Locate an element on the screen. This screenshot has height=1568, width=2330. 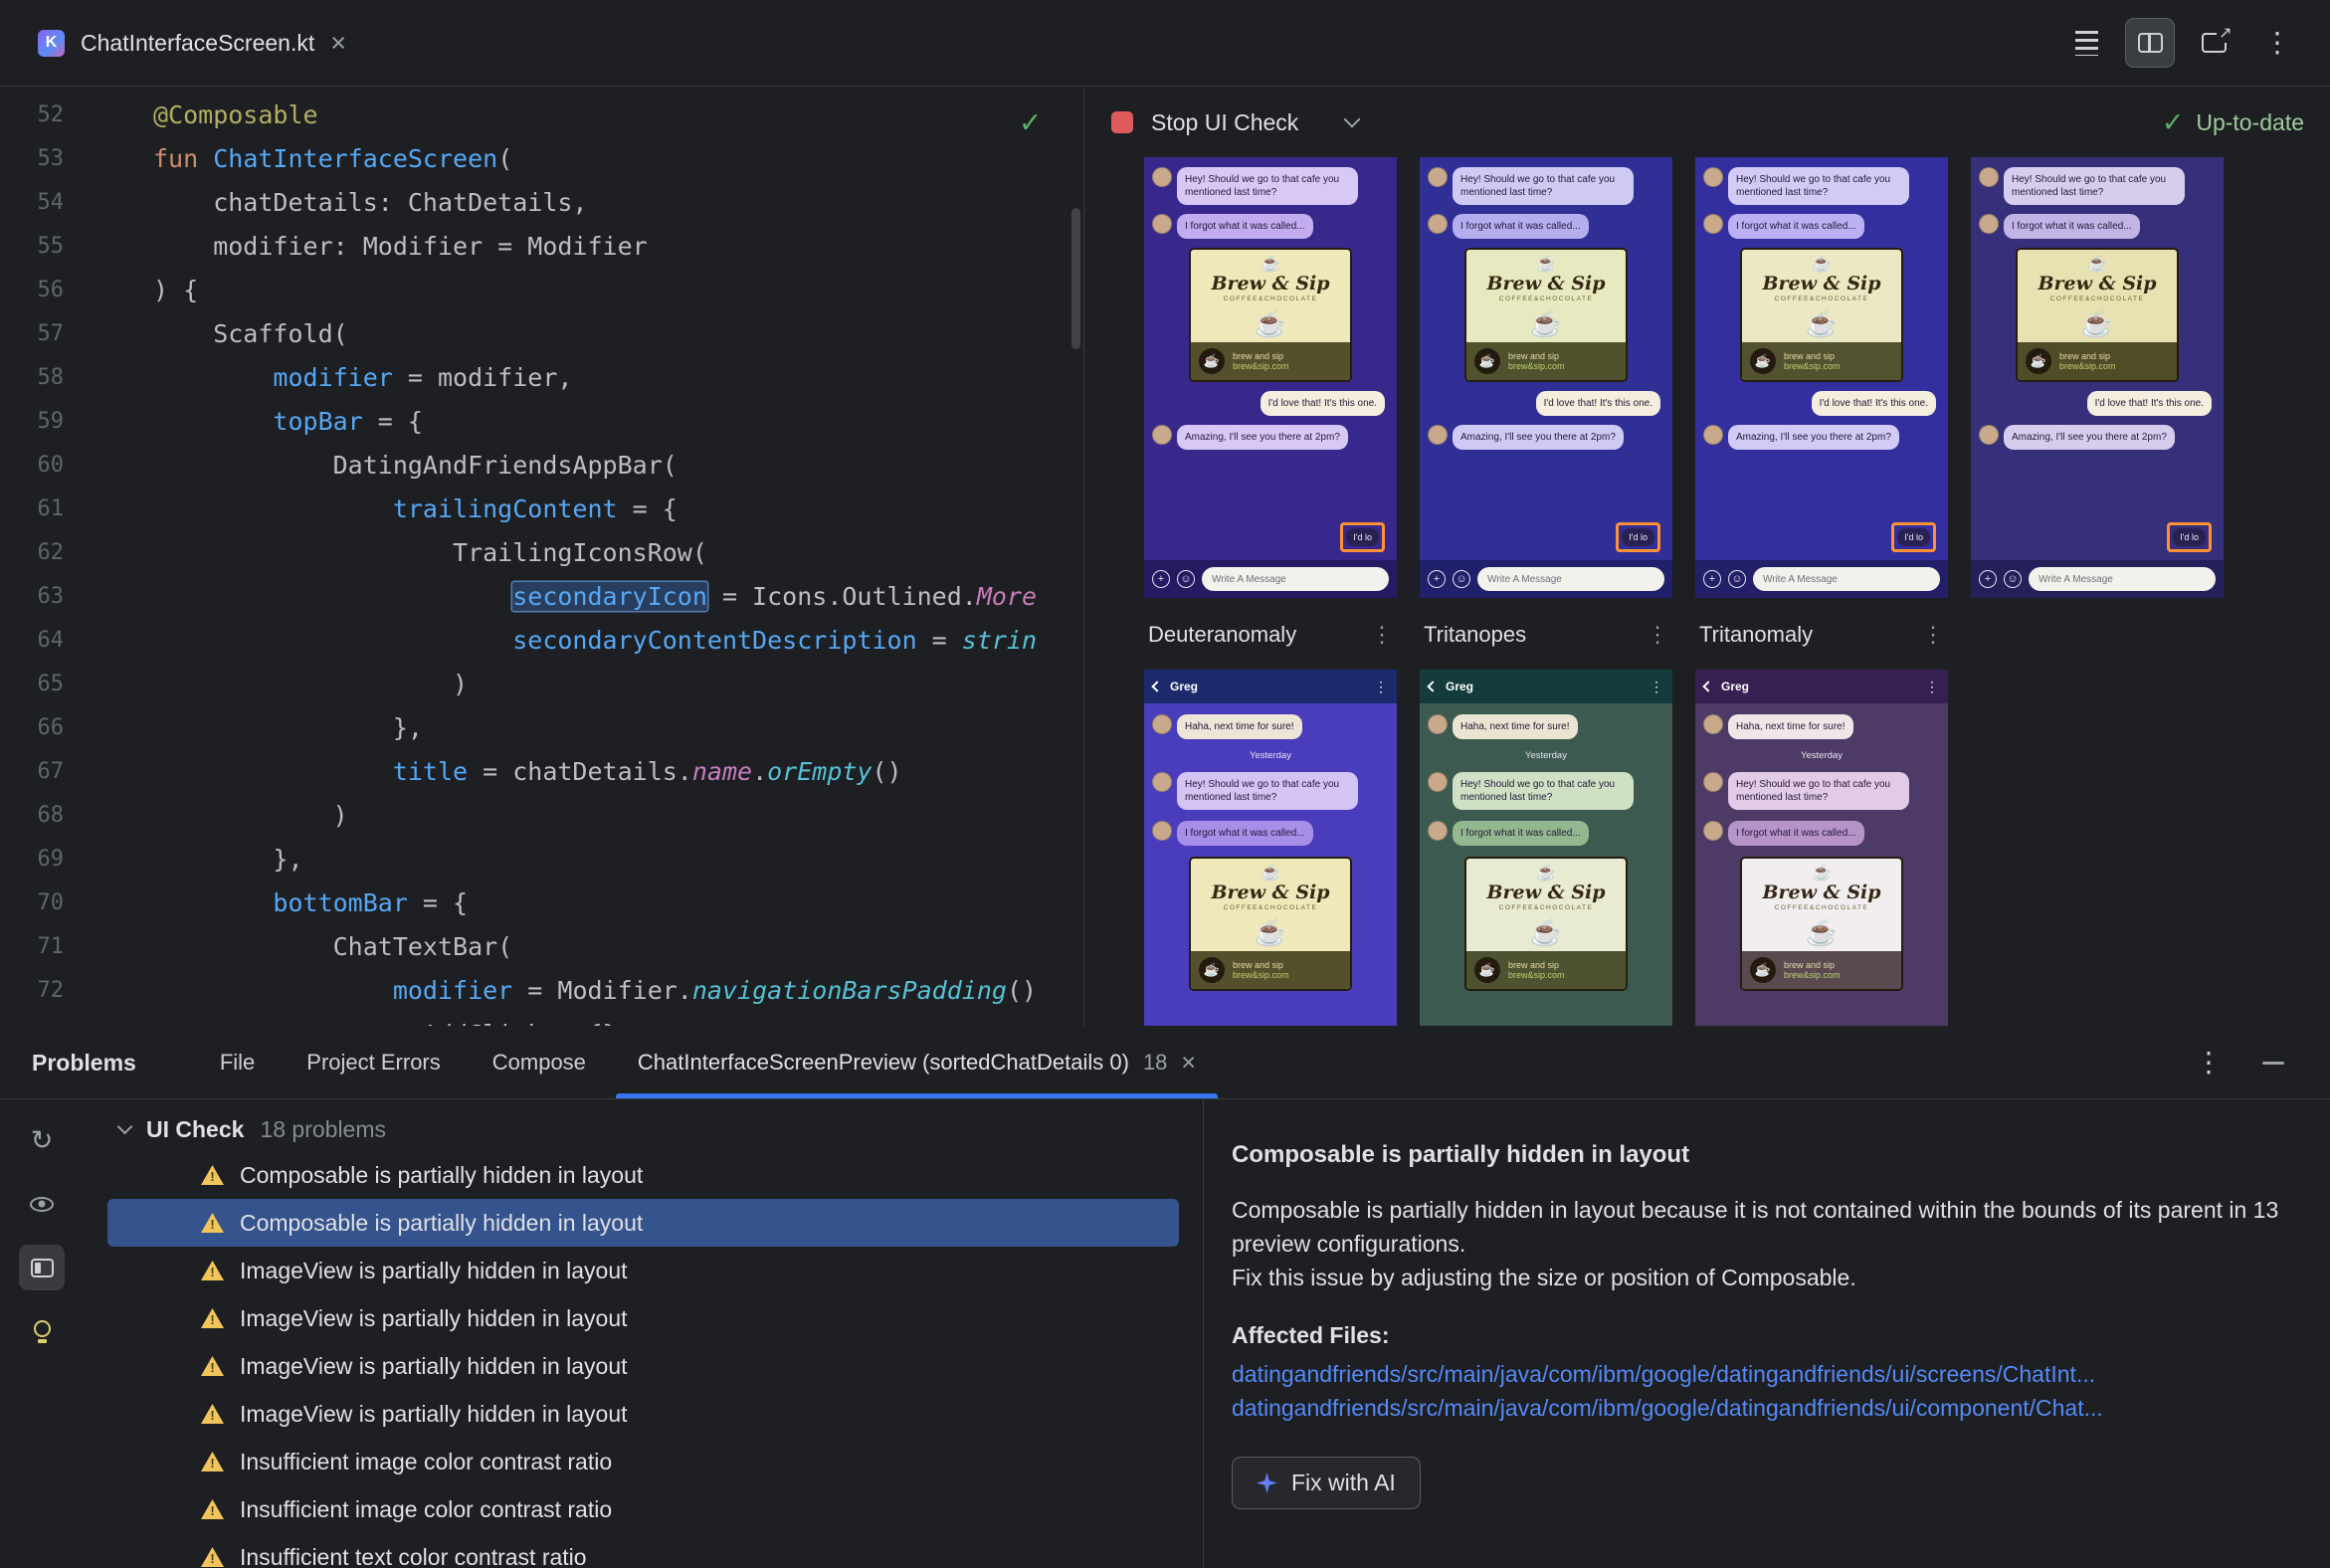
editor-scrollbar is located at coordinates (1075, 278).